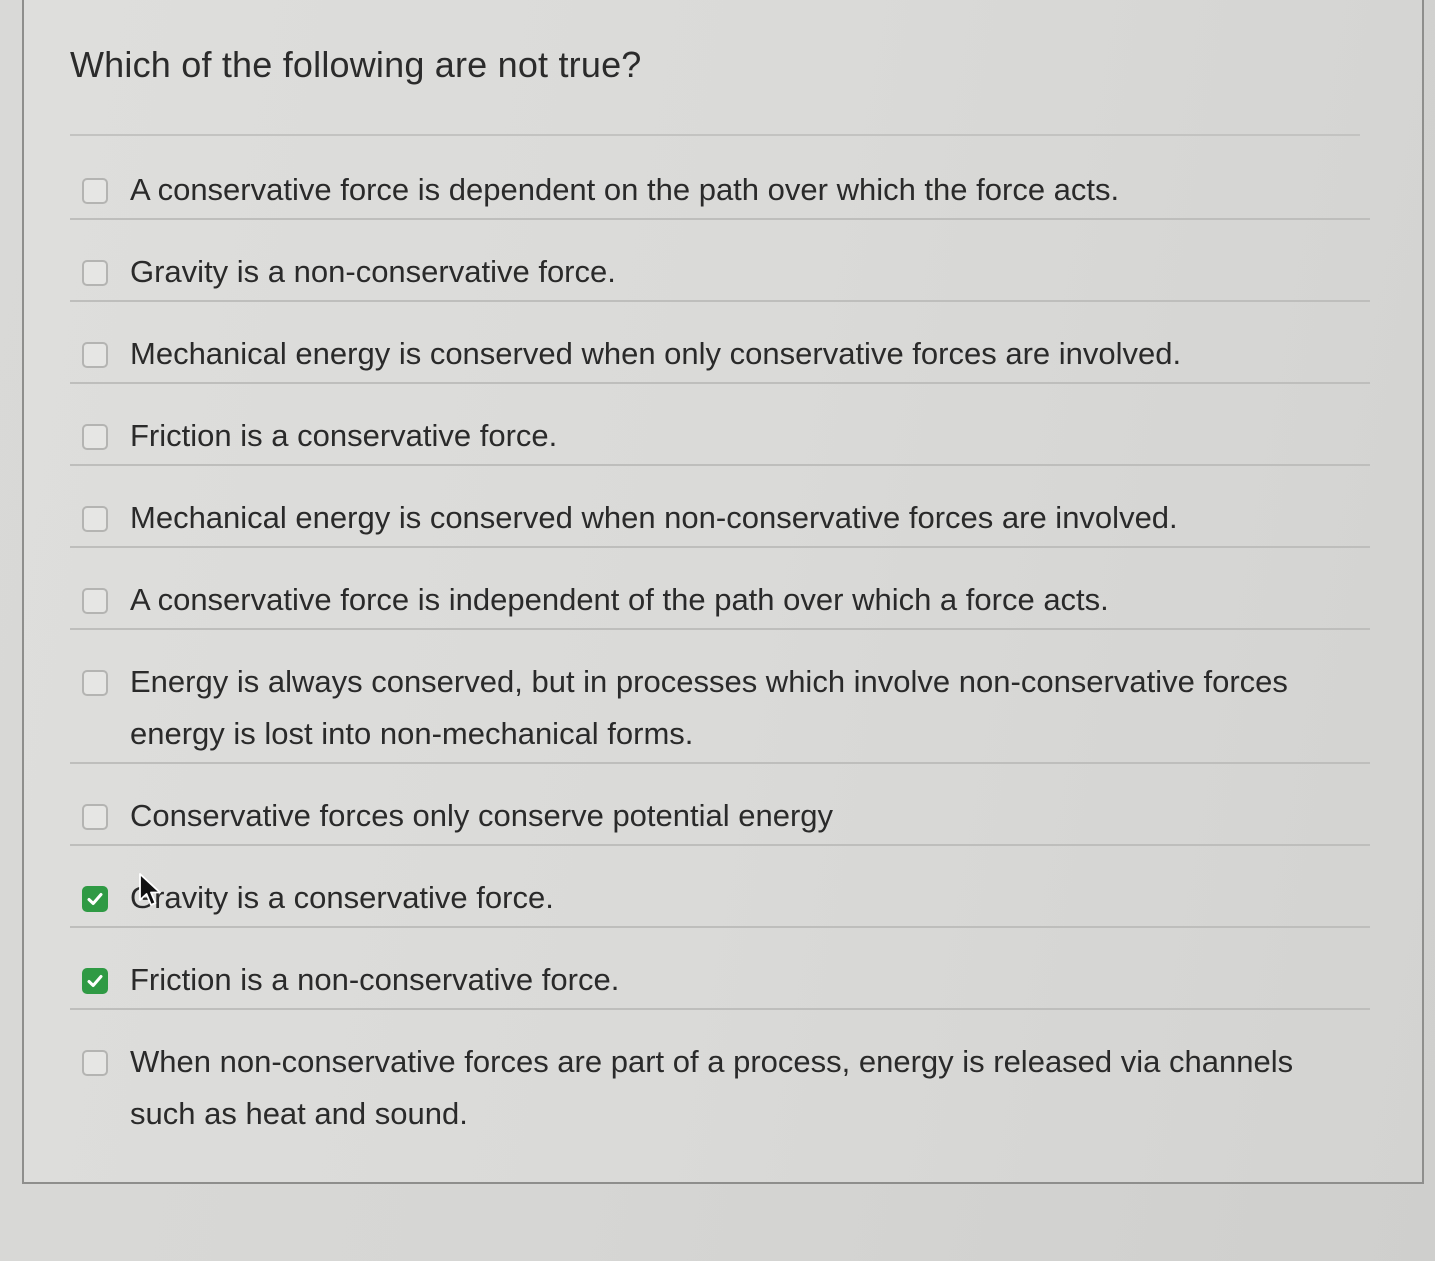  Describe the element at coordinates (342, 897) in the screenshot. I see `option-label: Gravity is a conservative force.` at that location.